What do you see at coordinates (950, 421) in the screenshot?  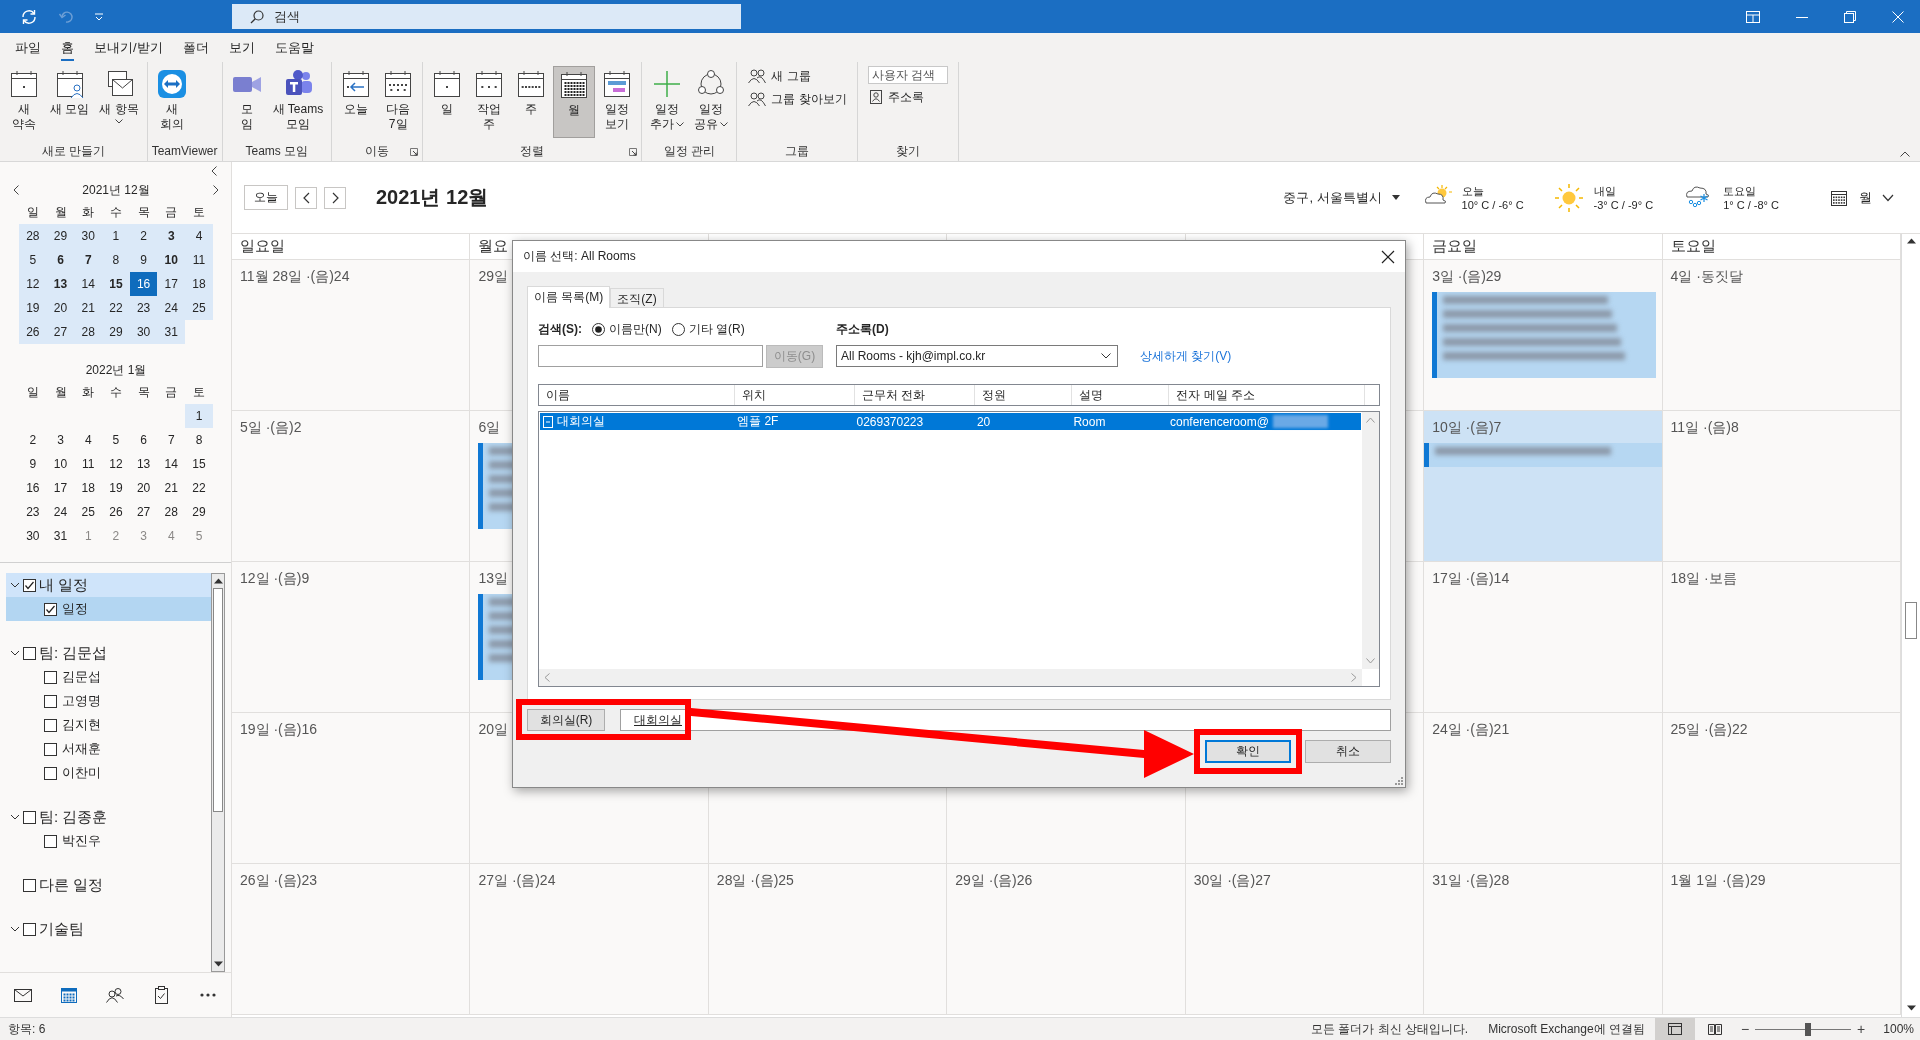 I see `table-row: 대회의실 엠플 2F 0269370223 20 Room conferenceroom@` at bounding box center [950, 421].